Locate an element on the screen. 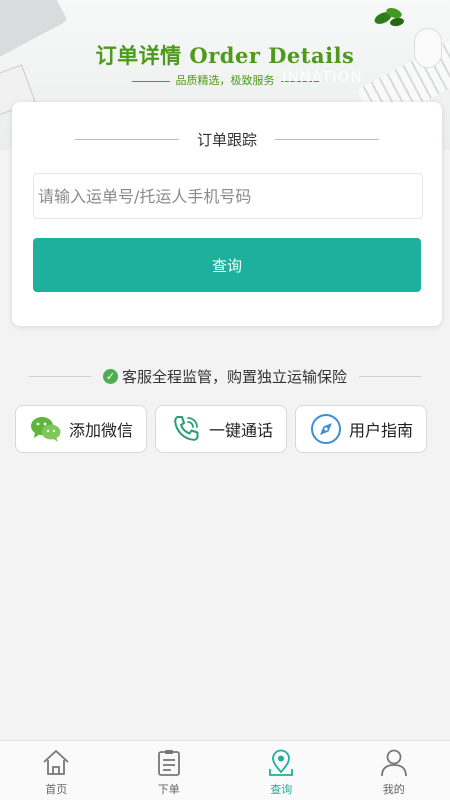 The width and height of the screenshot is (450, 800). user-icon is located at coordinates (393, 763).